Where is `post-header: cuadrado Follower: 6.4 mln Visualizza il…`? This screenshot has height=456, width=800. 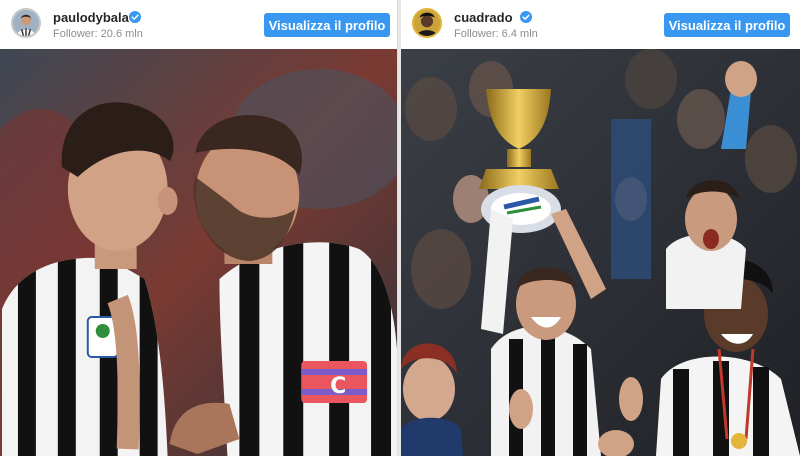 post-header: cuadrado Follower: 6.4 mln Visualizza il… is located at coordinates (600, 24).